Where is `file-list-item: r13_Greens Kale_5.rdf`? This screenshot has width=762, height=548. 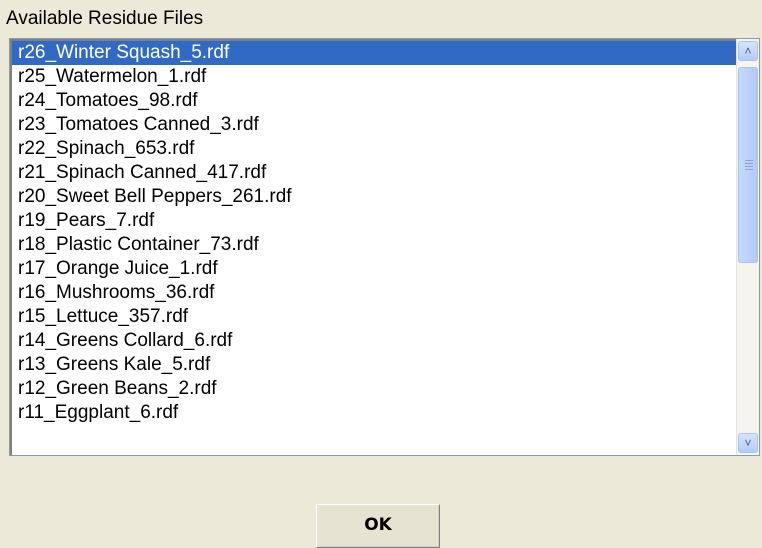
file-list-item: r13_Greens Kale_5.rdf is located at coordinates (374, 365).